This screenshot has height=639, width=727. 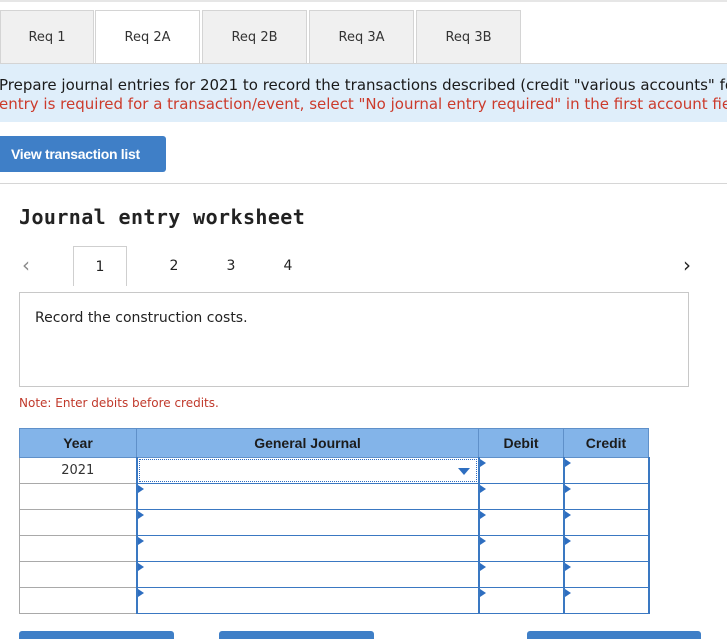 What do you see at coordinates (100, 266) in the screenshot?
I see `step-1: 1` at bounding box center [100, 266].